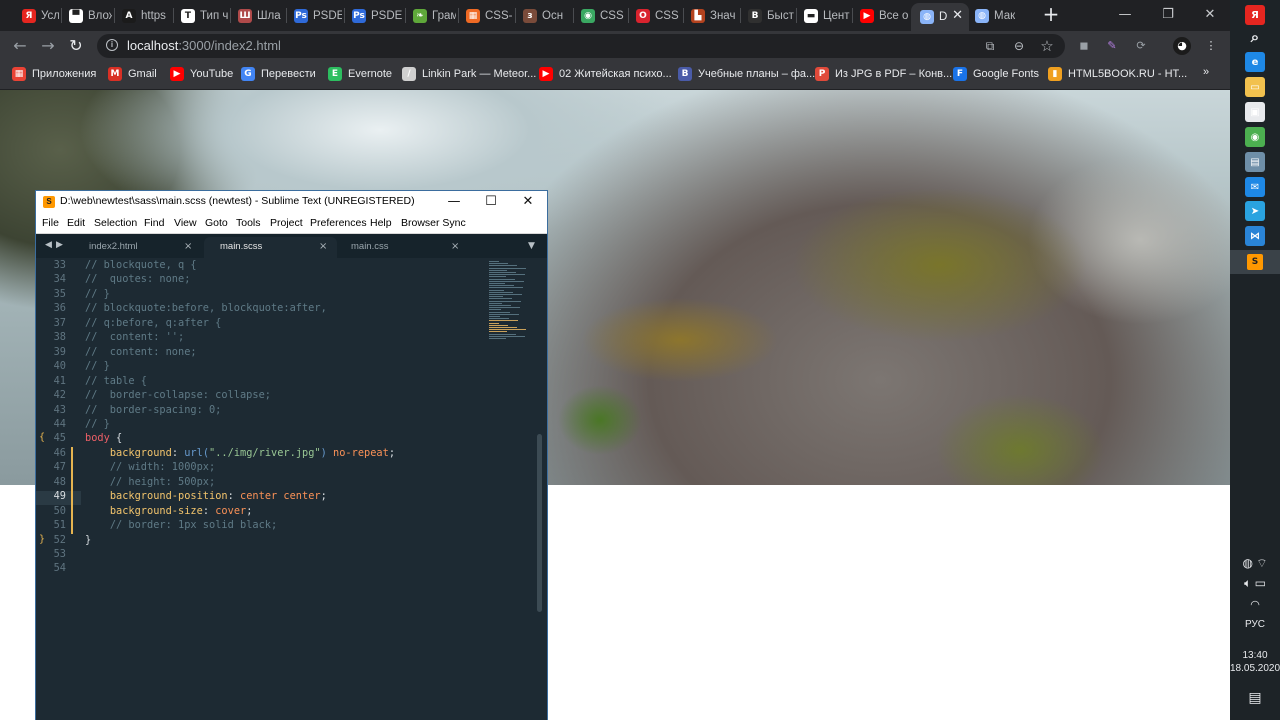  I want to click on tab-scroll-left-icon: ◀, so click(48, 245).